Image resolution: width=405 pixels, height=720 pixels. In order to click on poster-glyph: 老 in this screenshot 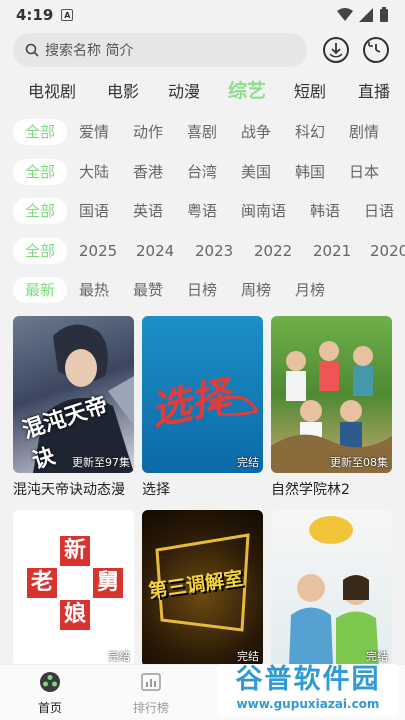, I will do `click(42, 583)`.